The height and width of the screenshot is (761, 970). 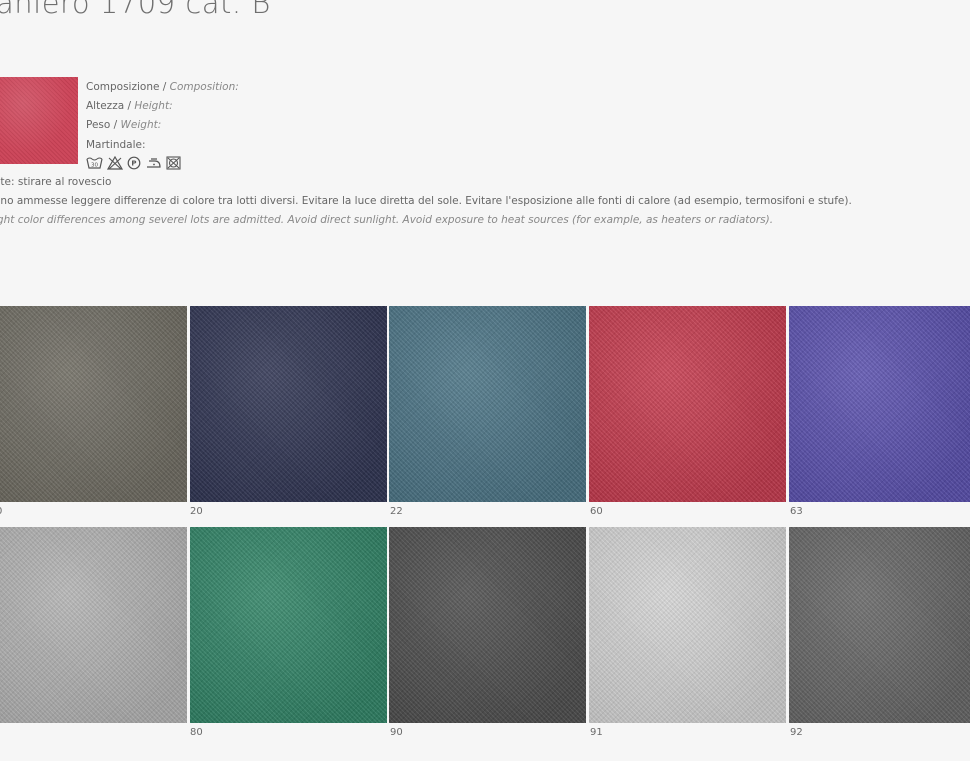 What do you see at coordinates (98, 125) in the screenshot?
I see `spec-label: Peso` at bounding box center [98, 125].